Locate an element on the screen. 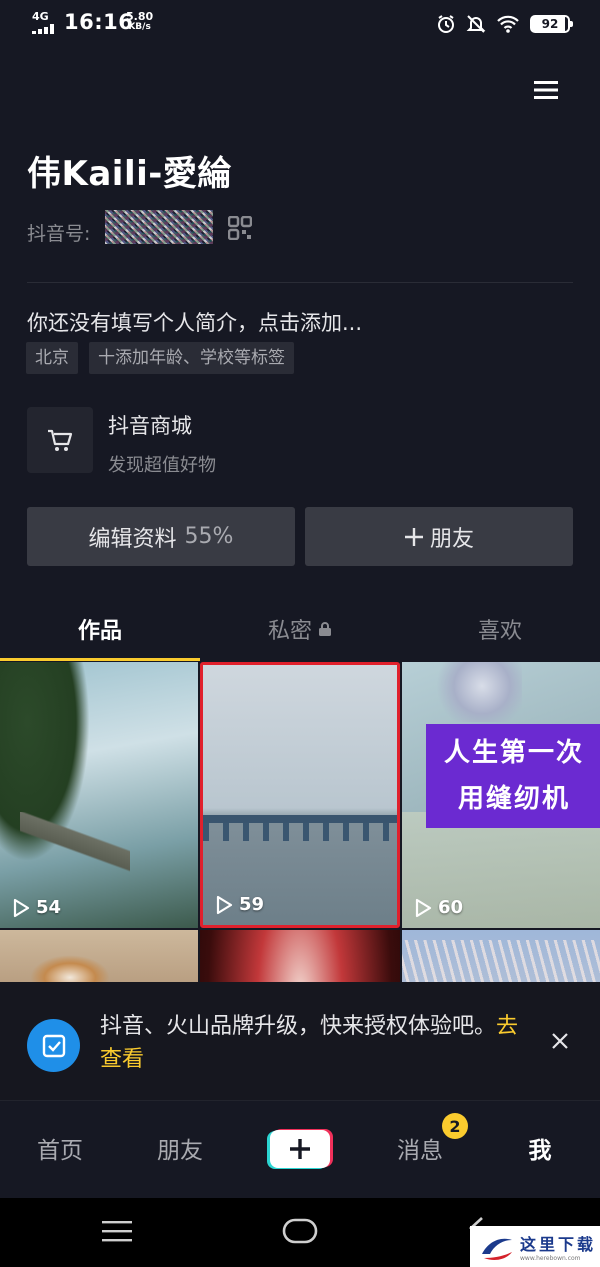 Image resolution: width=600 pixels, height=1267 pixels. nav-home: 首页 is located at coordinates (60, 1148).